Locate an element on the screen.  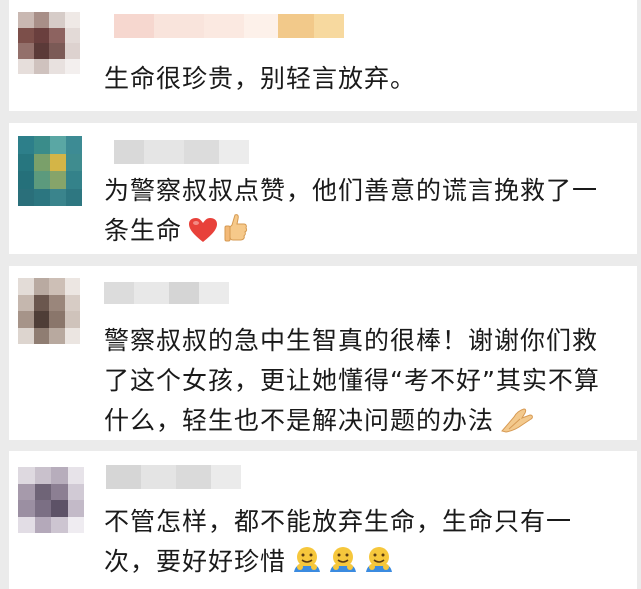
comment-text: 生命很珍贵，别轻言放弃。 is located at coordinates (360, 79).